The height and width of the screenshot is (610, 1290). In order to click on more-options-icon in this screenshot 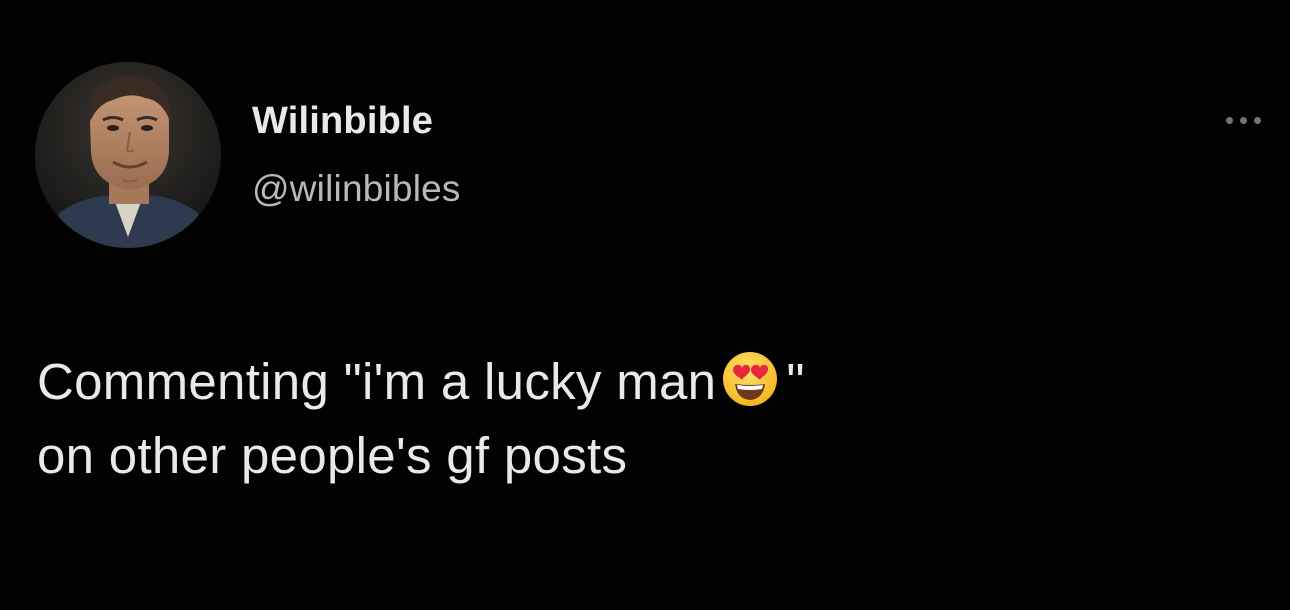, I will do `click(1243, 120)`.